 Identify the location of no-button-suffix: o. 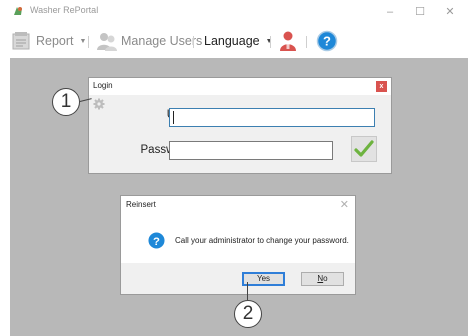
(325, 278).